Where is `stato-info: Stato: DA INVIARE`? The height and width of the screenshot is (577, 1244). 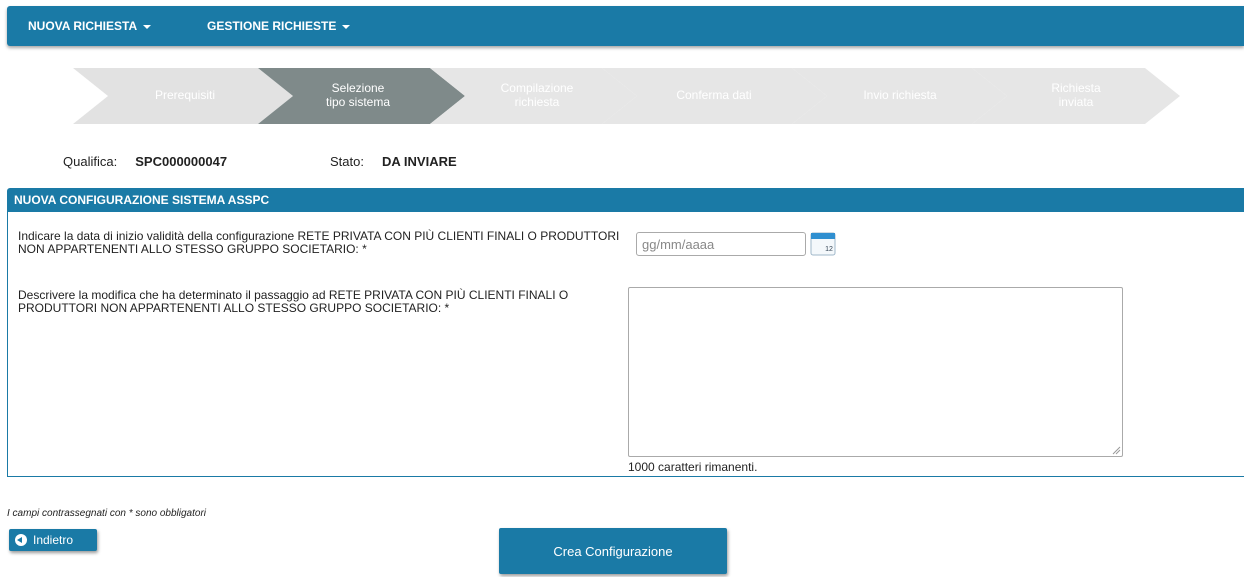 stato-info: Stato: DA INVIARE is located at coordinates (393, 161).